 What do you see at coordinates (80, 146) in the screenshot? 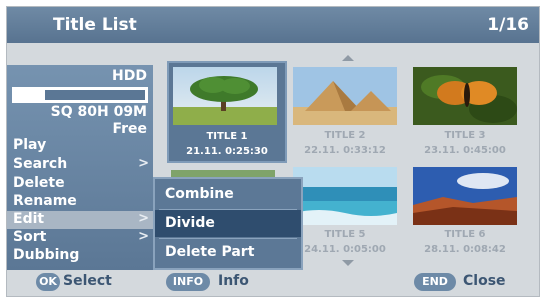
I see `menu-item-play: Play` at bounding box center [80, 146].